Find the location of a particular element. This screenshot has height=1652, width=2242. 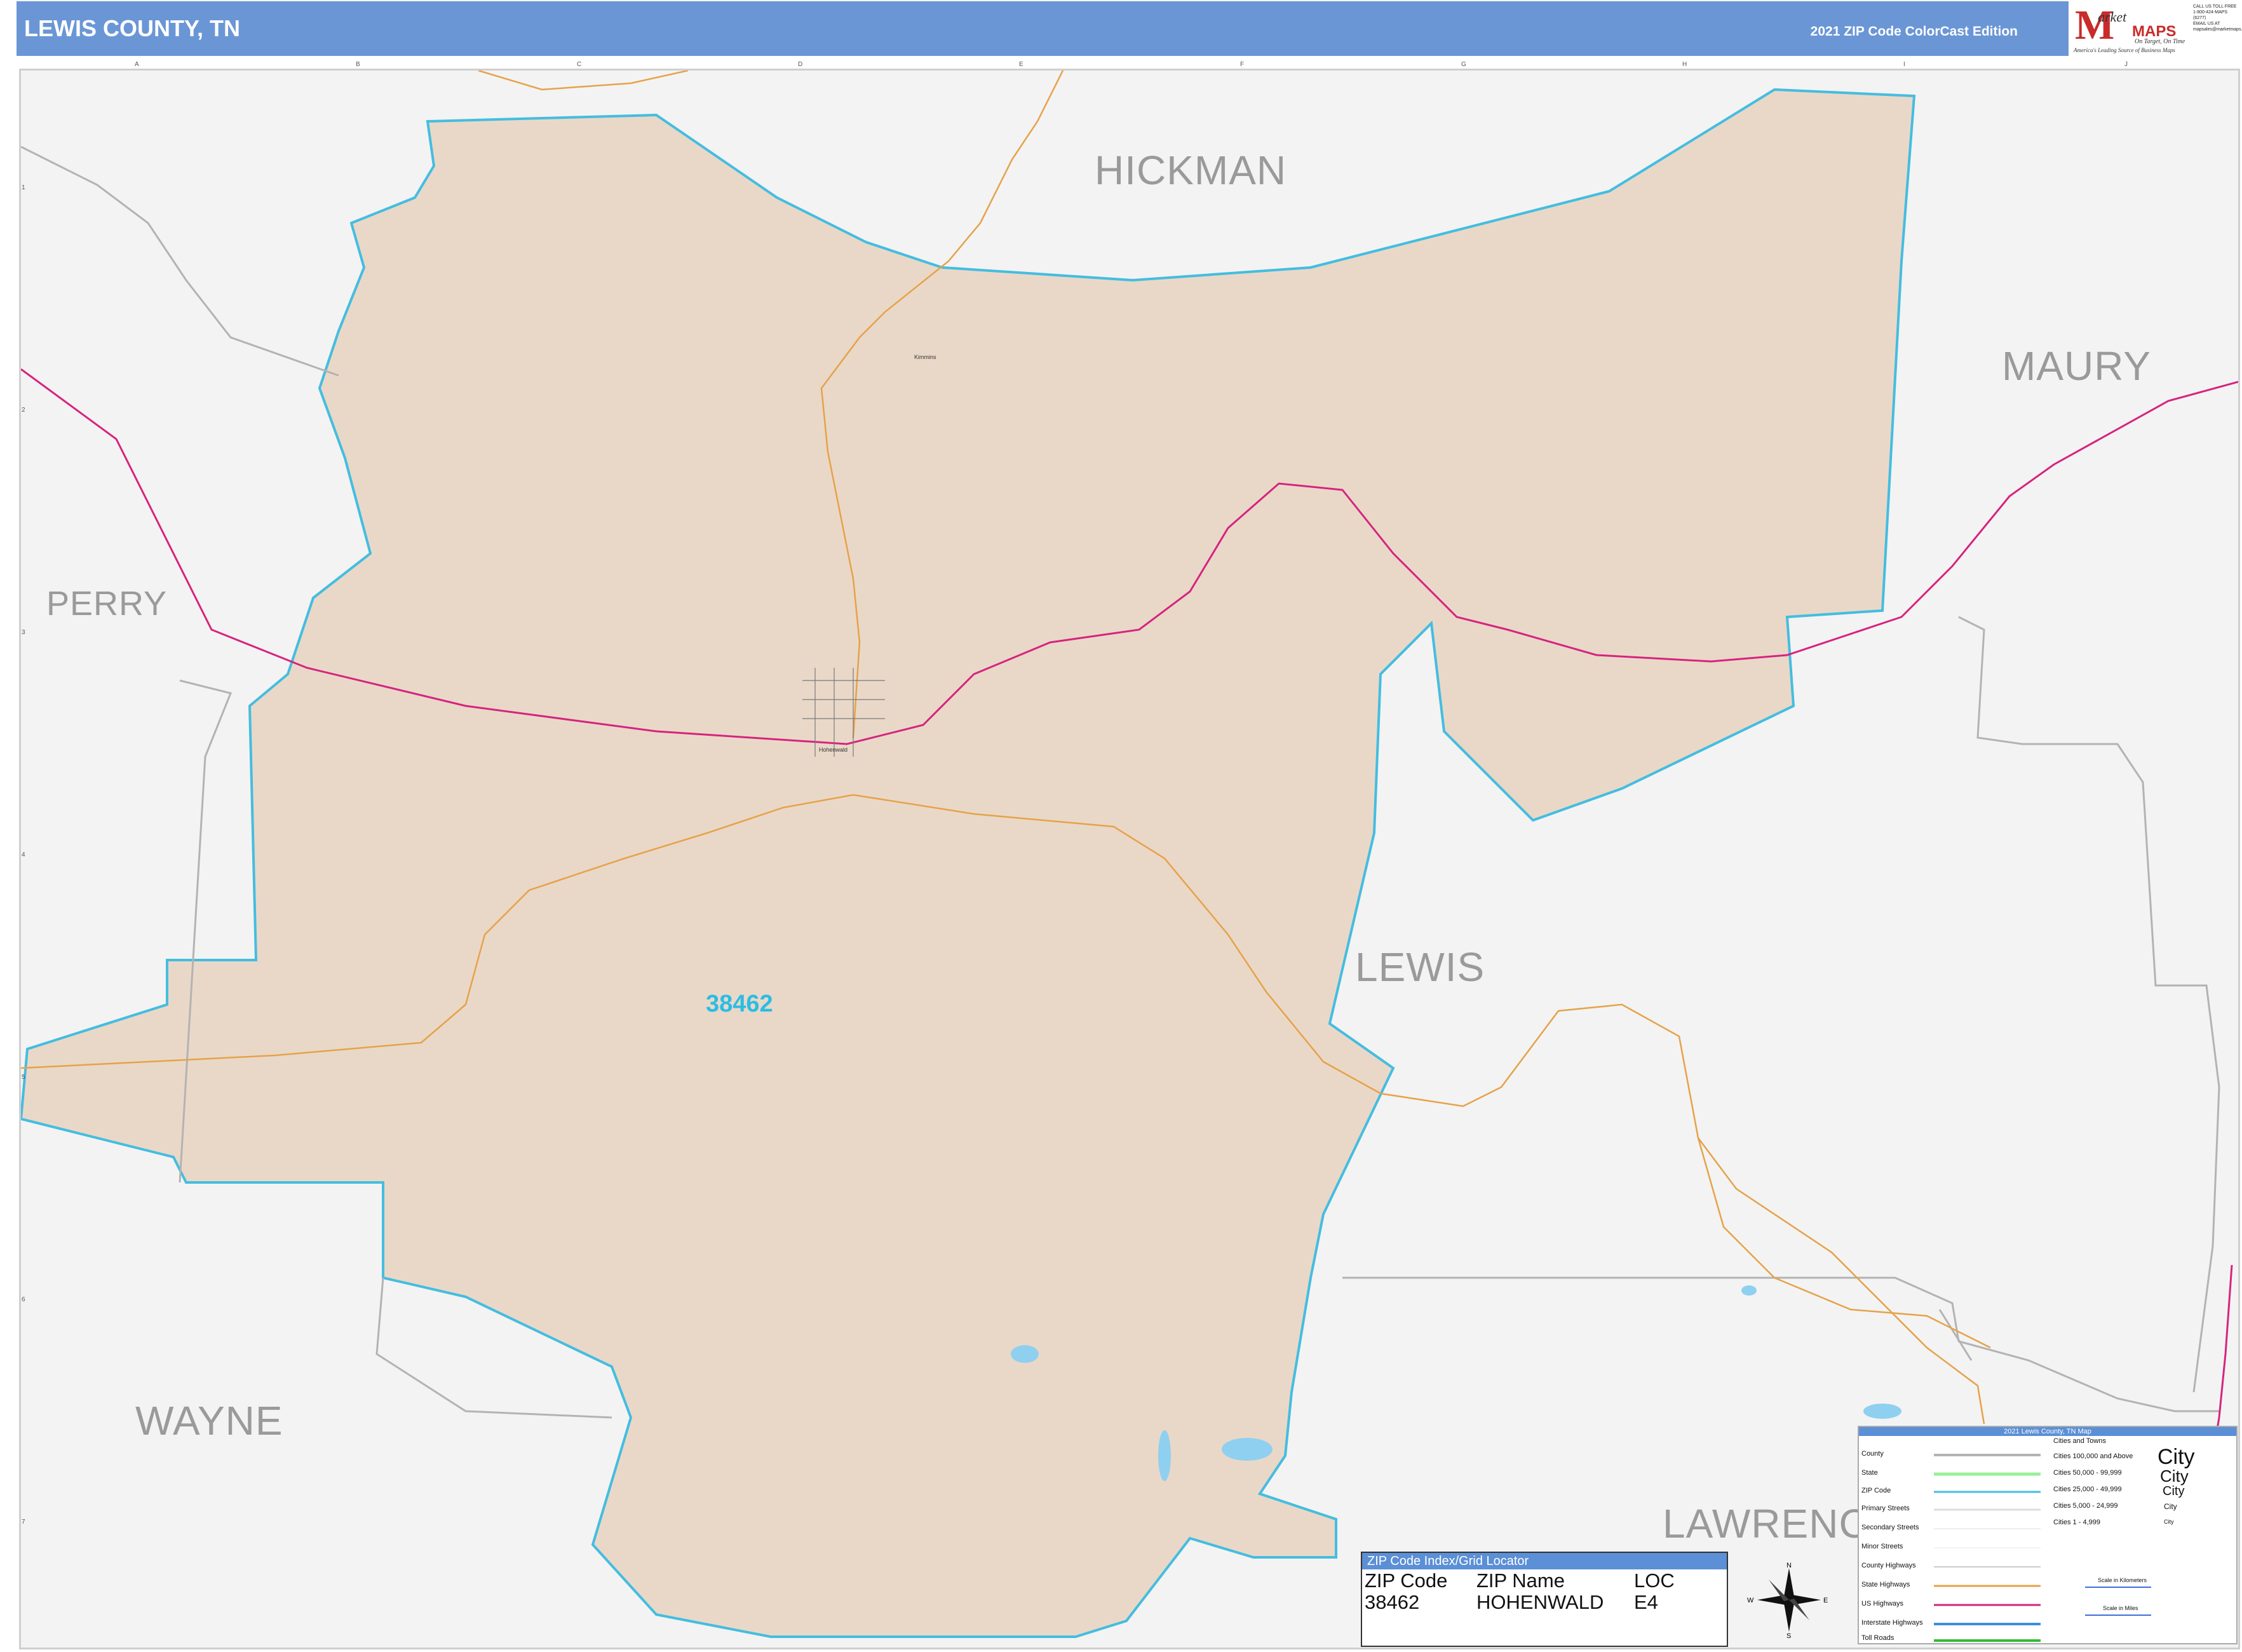

legend-zip-code: ZIP Code is located at coordinates (1876, 1490).